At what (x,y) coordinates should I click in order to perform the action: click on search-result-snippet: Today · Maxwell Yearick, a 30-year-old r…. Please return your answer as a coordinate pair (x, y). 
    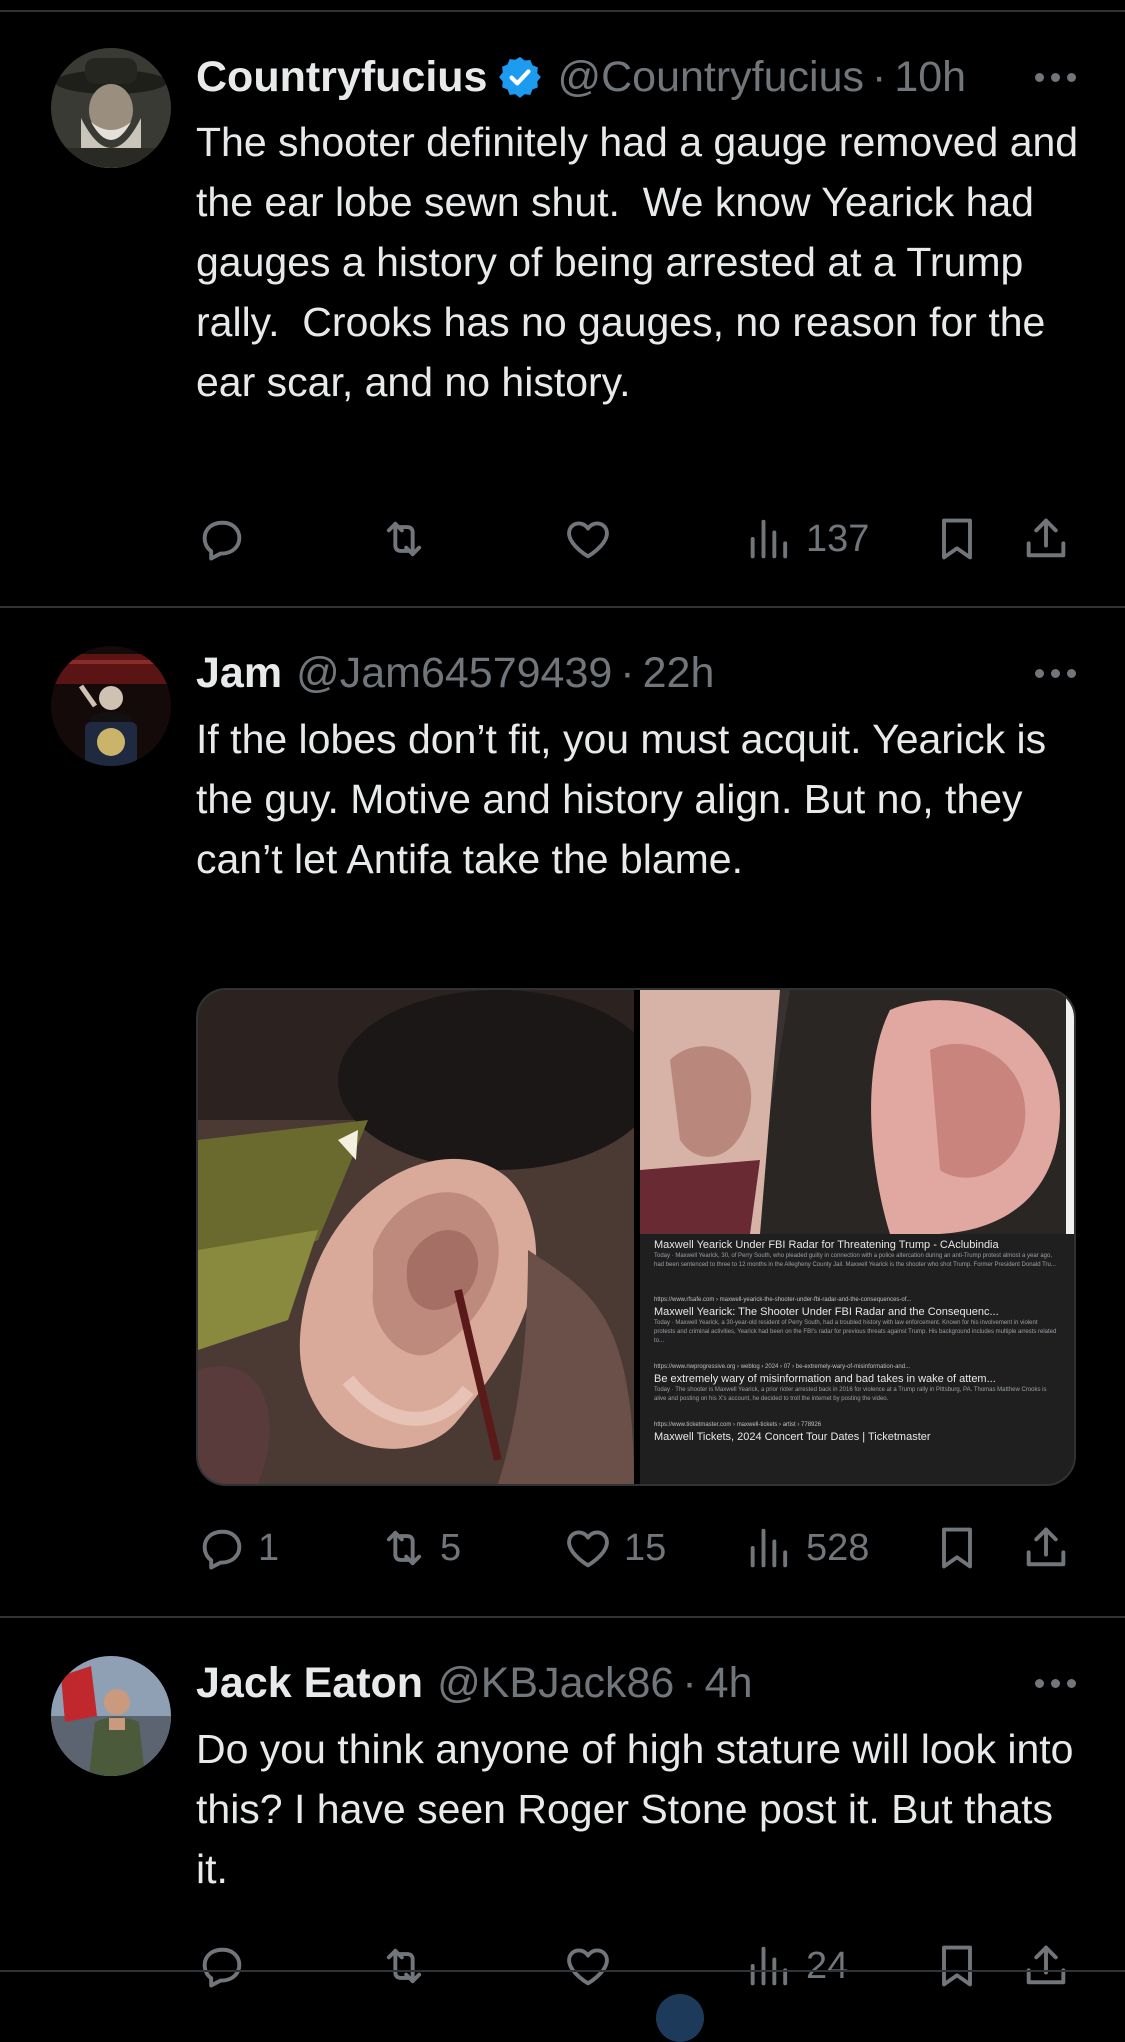
    Looking at the image, I should click on (855, 1332).